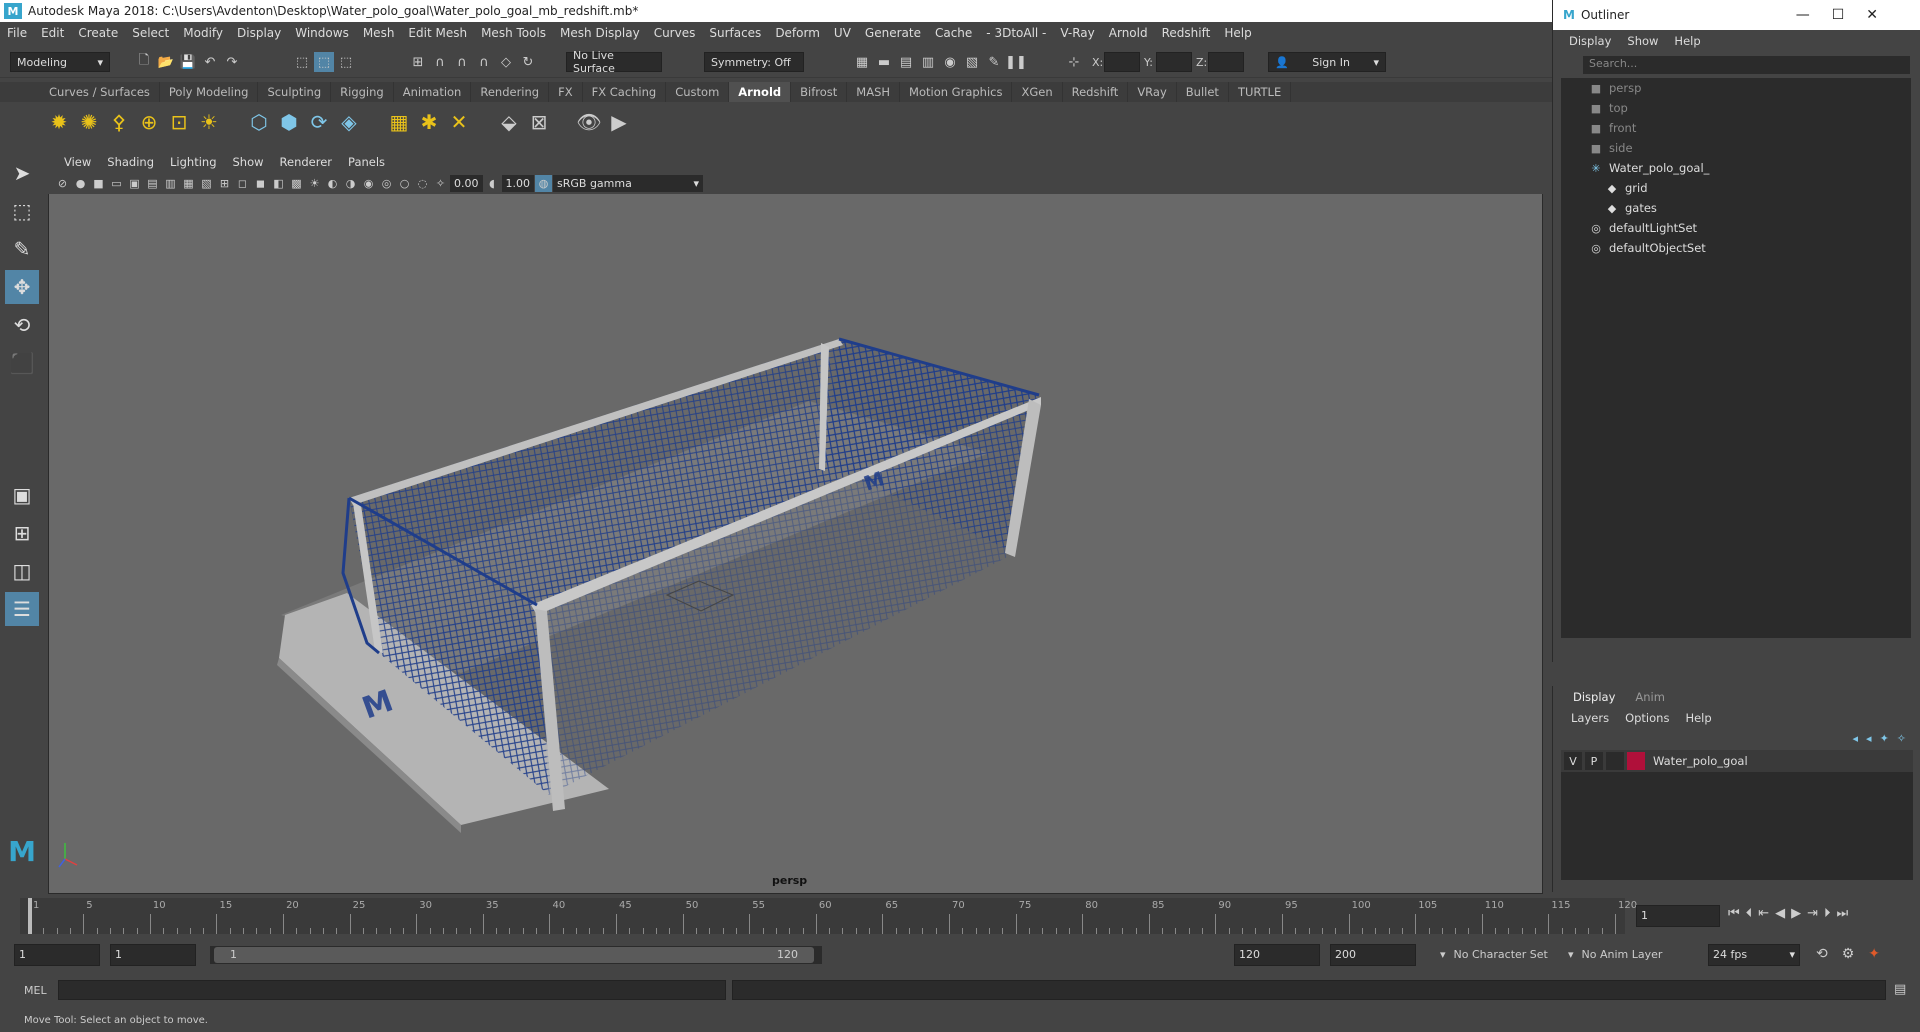 Image resolution: width=1920 pixels, height=1032 pixels. What do you see at coordinates (260, 183) in the screenshot?
I see `smooth-shade-icon: ◼` at bounding box center [260, 183].